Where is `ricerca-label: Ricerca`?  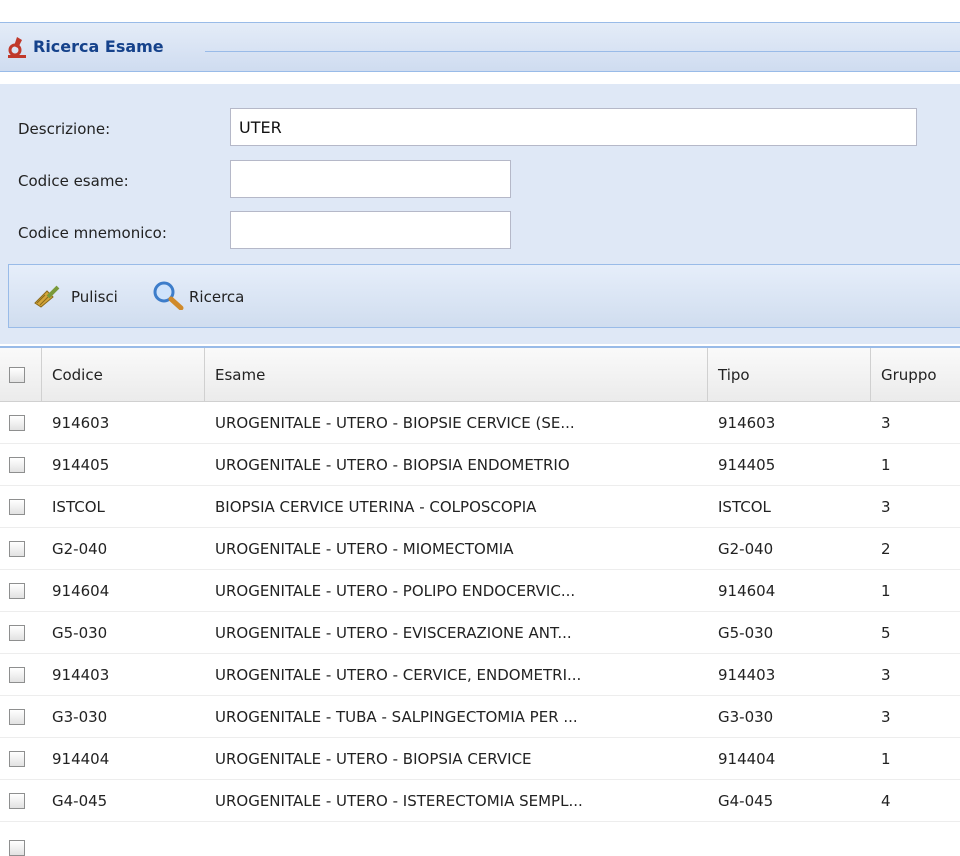
ricerca-label: Ricerca is located at coordinates (217, 297).